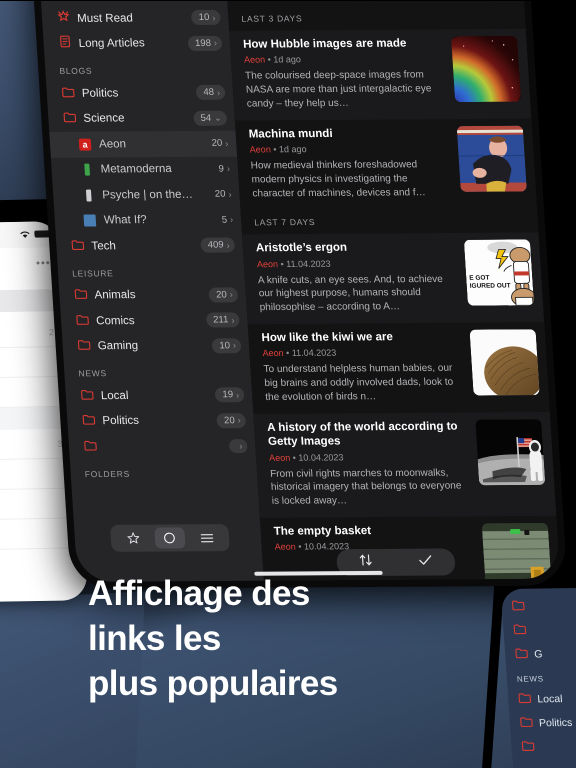  Describe the element at coordinates (153, 295) in the screenshot. I see `sidebar-item-animals: Animals 20 ›` at that location.